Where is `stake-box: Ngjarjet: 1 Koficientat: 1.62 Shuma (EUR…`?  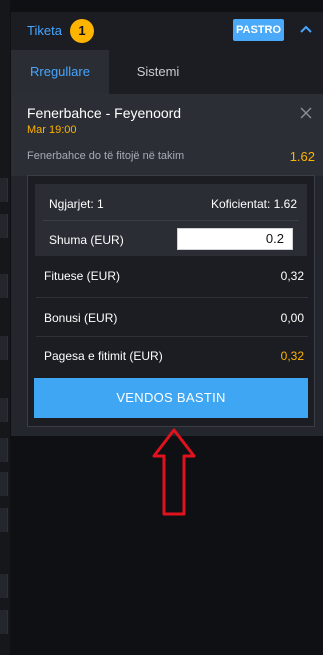
stake-box: Ngjarjet: 1 Koficientat: 1.62 Shuma (EUR… is located at coordinates (171, 220).